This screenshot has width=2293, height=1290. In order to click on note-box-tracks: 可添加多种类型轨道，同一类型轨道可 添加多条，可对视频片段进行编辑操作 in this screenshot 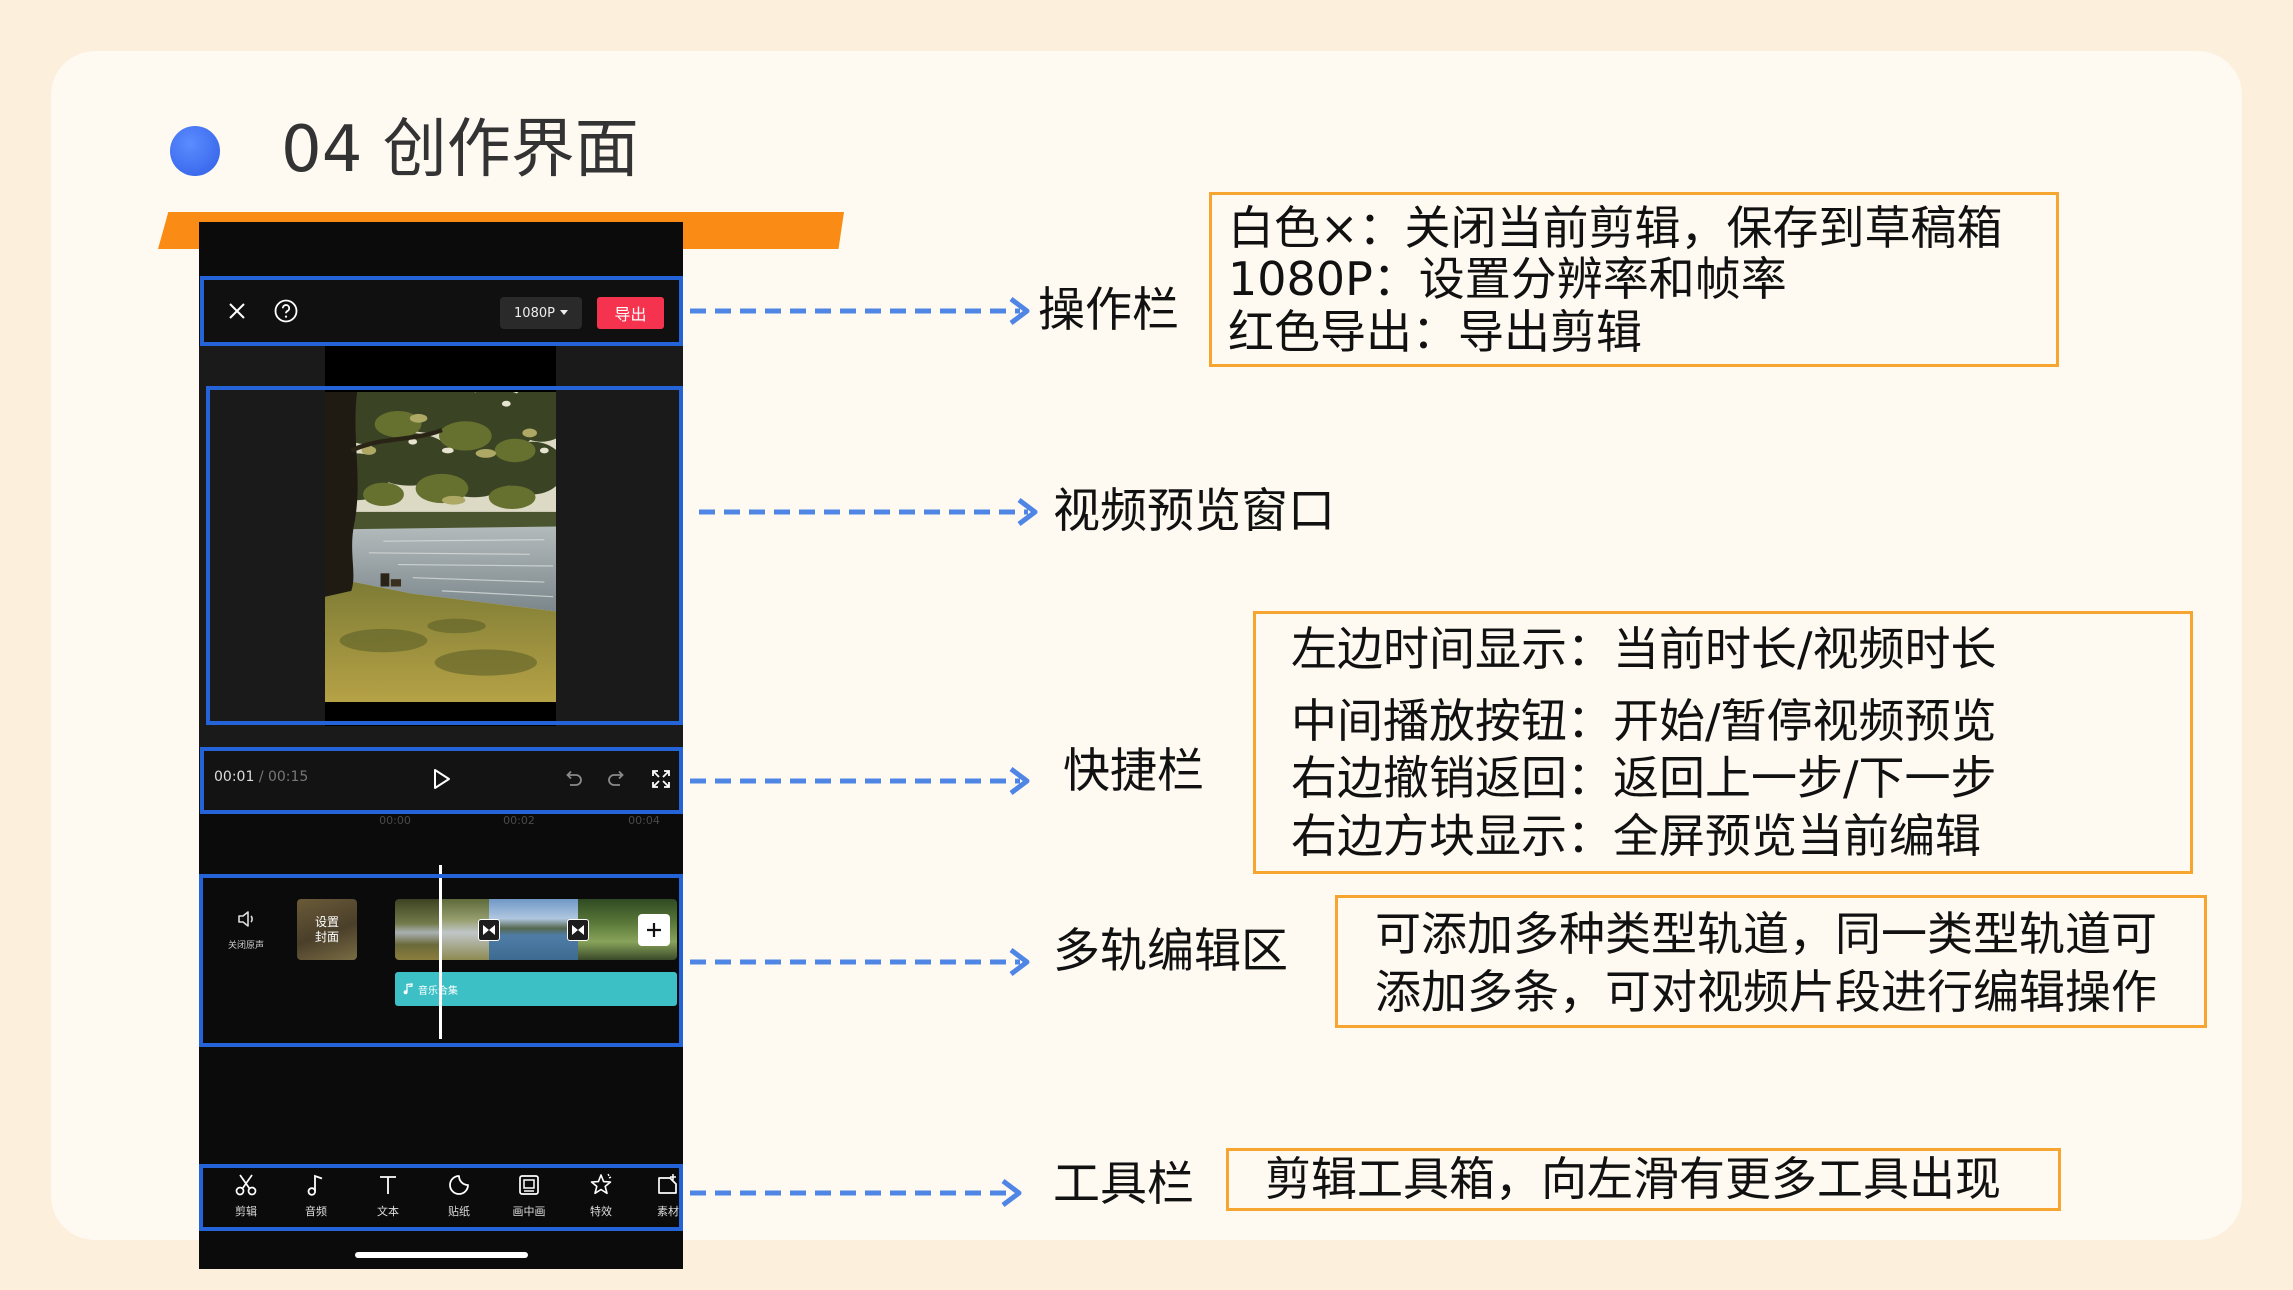, I will do `click(1771, 961)`.